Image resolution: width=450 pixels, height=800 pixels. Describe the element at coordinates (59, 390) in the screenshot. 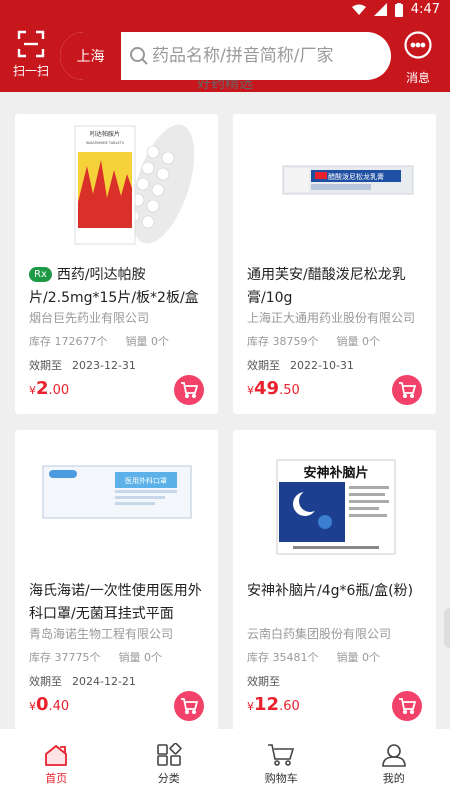

I see `price-decimal: .00` at that location.